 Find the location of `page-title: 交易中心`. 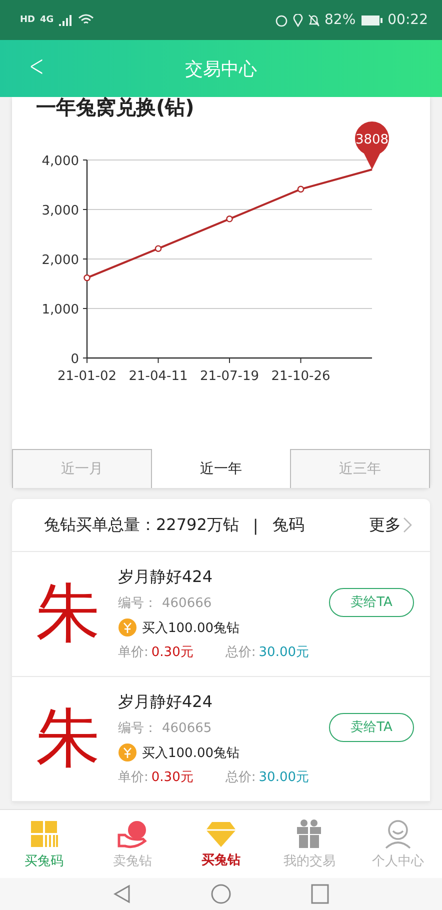

page-title: 交易中心 is located at coordinates (221, 69).